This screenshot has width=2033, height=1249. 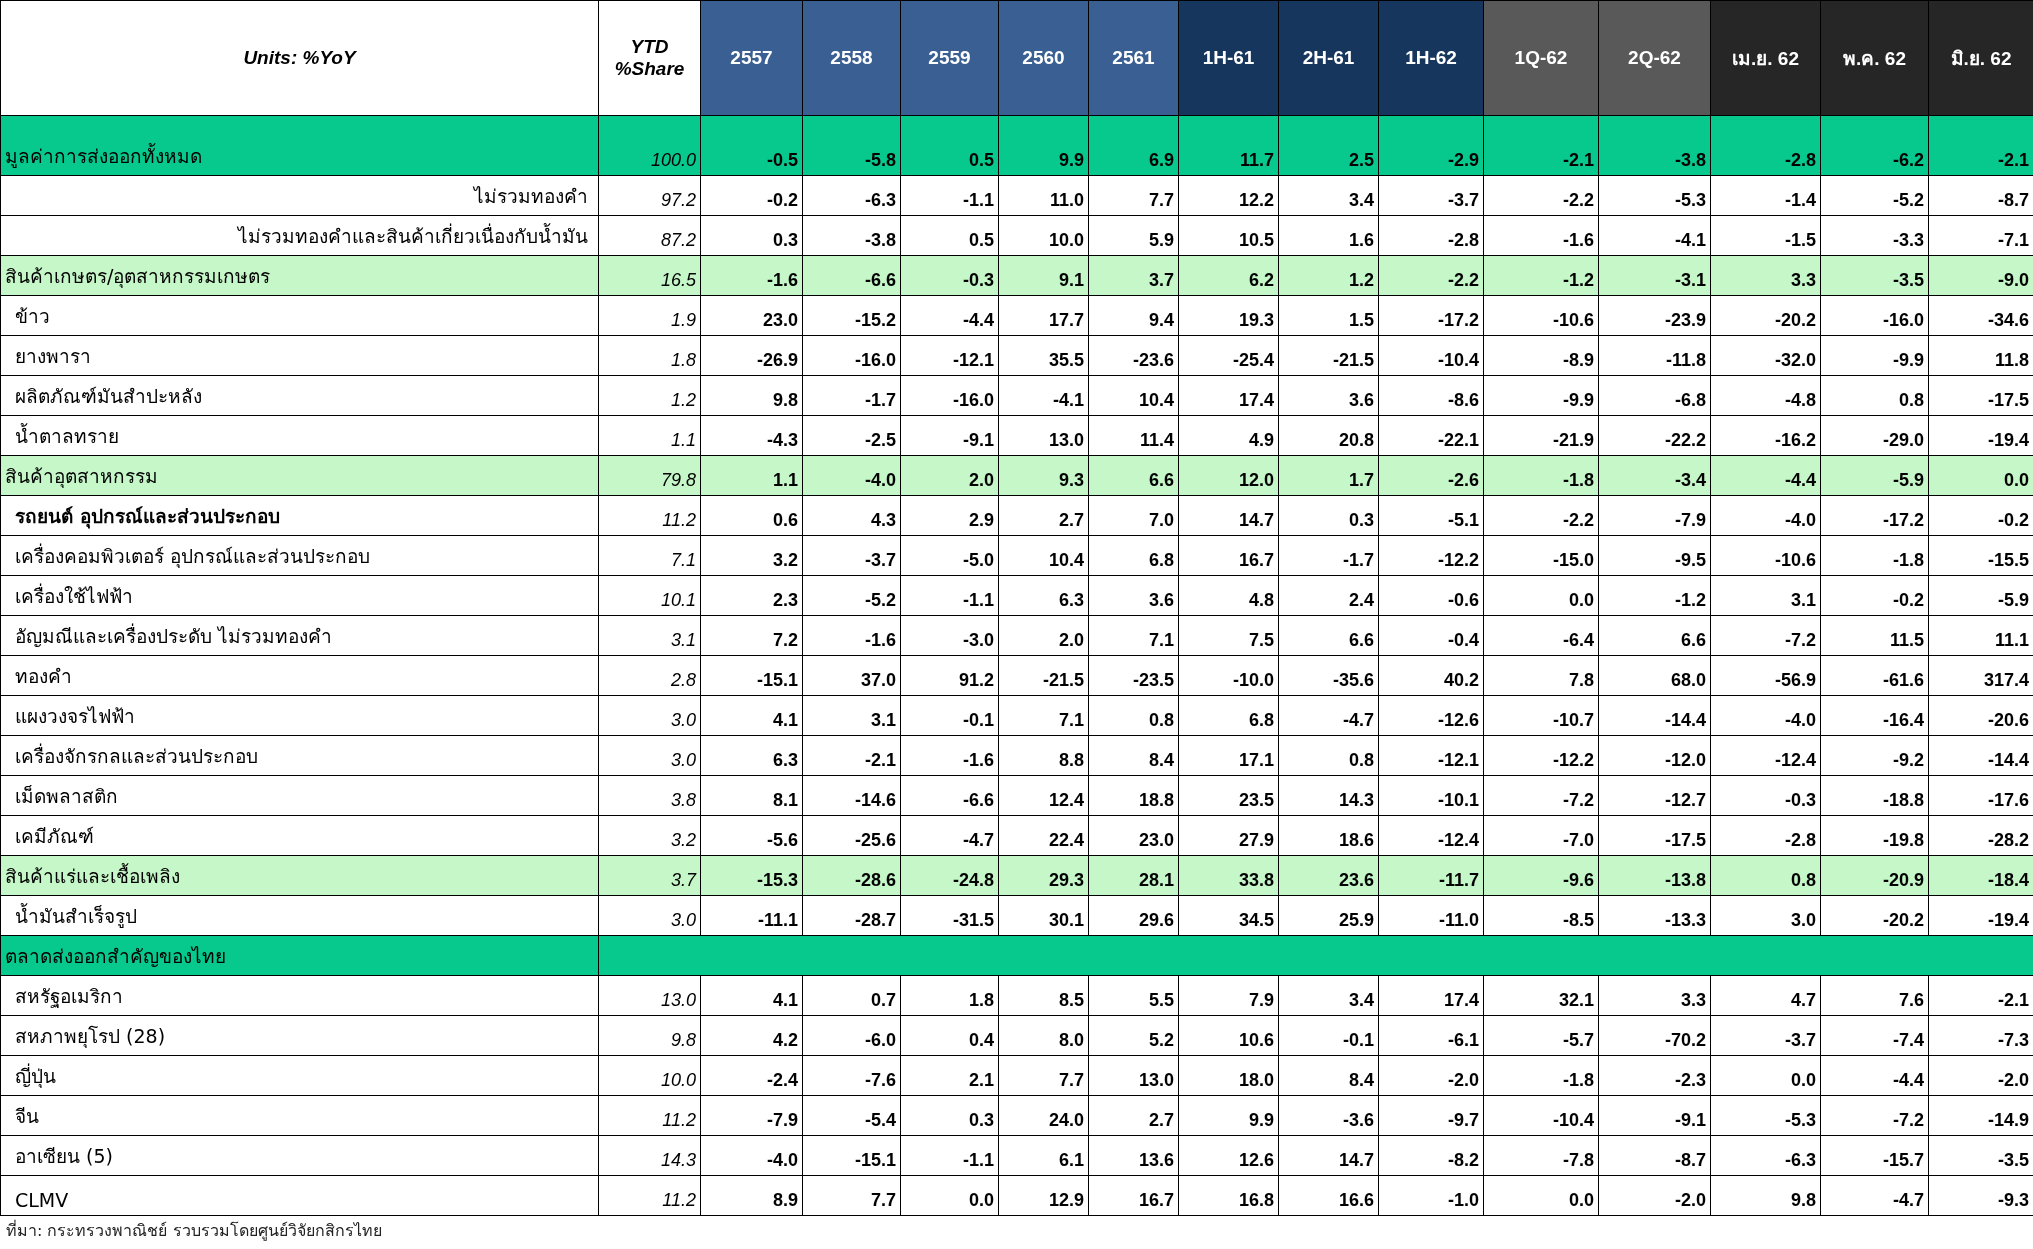 What do you see at coordinates (1044, 916) in the screenshot?
I see `table-cell: 30.1` at bounding box center [1044, 916].